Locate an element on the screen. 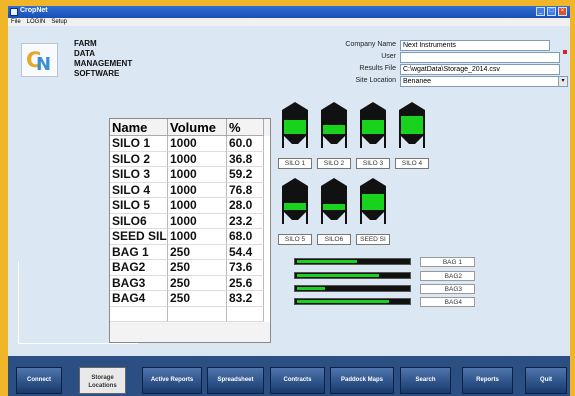 This screenshot has height=396, width=575. table-row: SILO 5 1000 28.0 is located at coordinates (190, 206).